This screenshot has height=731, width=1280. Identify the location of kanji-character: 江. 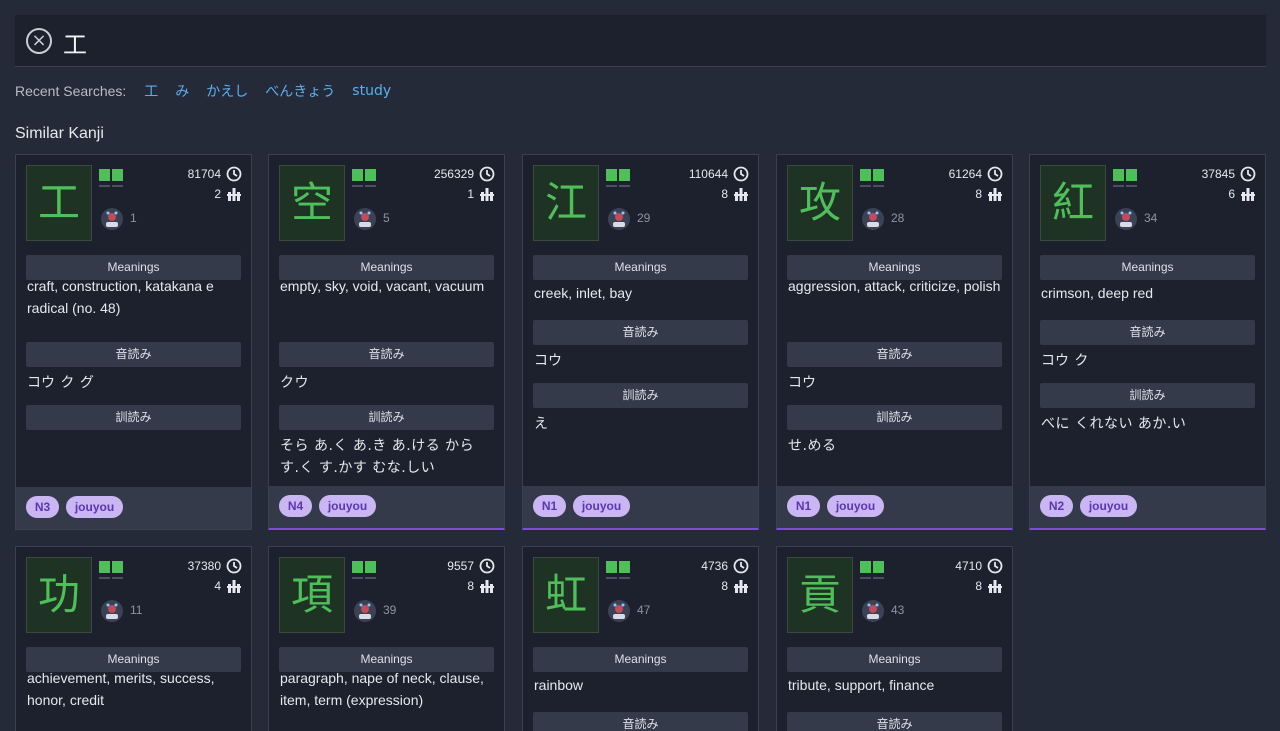
(566, 203).